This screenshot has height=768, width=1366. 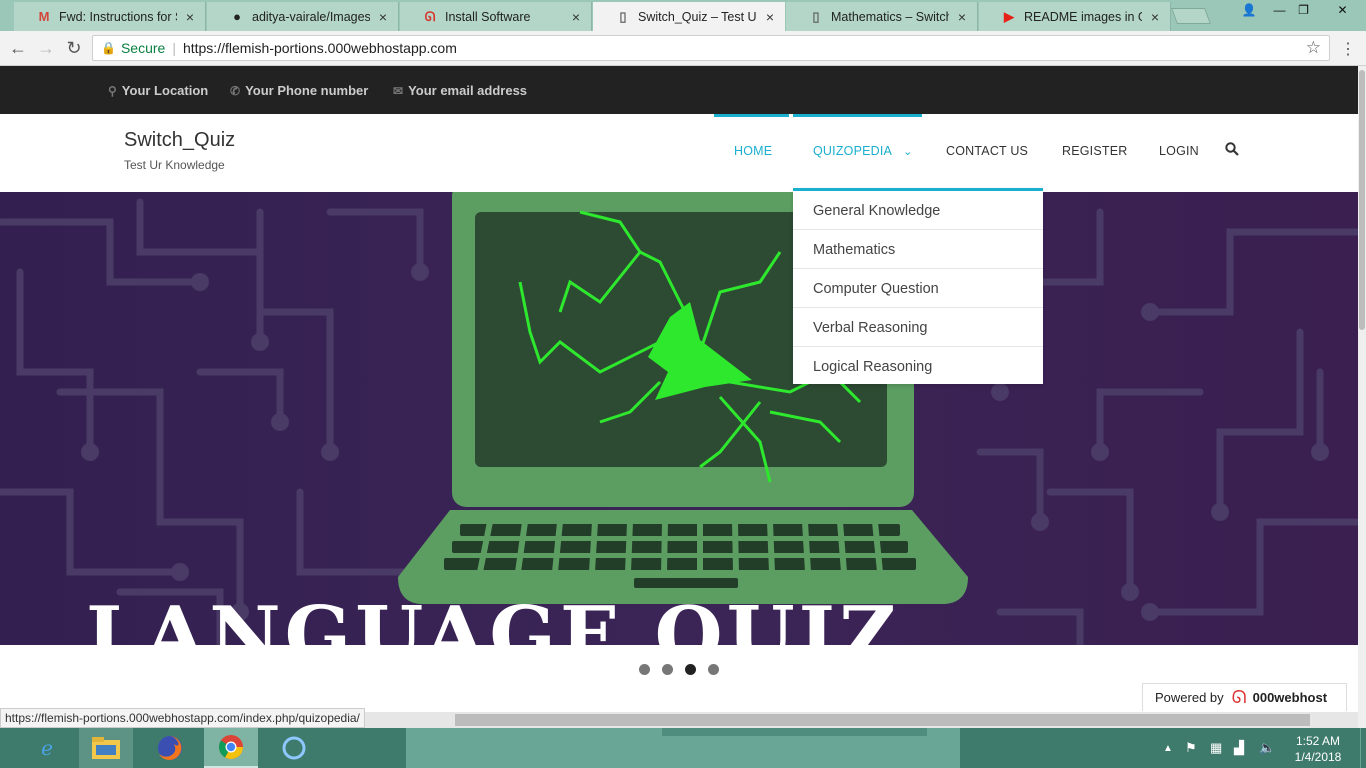 What do you see at coordinates (143, 48) in the screenshot?
I see `secure-label: Secure` at bounding box center [143, 48].